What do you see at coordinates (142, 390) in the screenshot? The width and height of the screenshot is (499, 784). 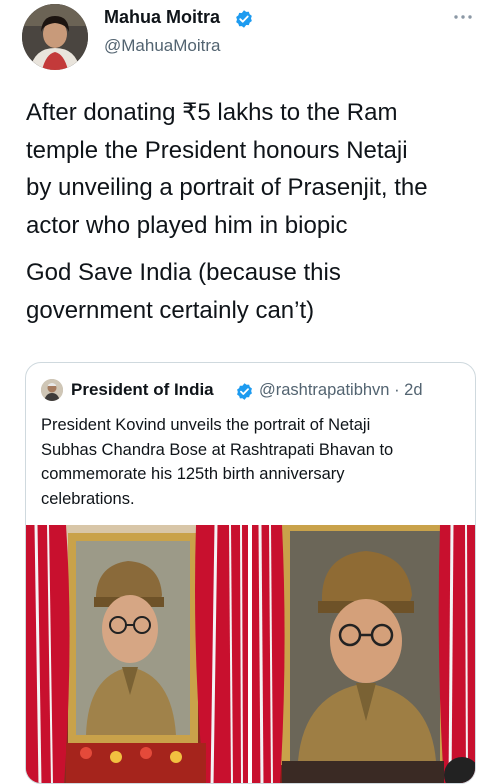 I see `quoted-author-name: President of India` at bounding box center [142, 390].